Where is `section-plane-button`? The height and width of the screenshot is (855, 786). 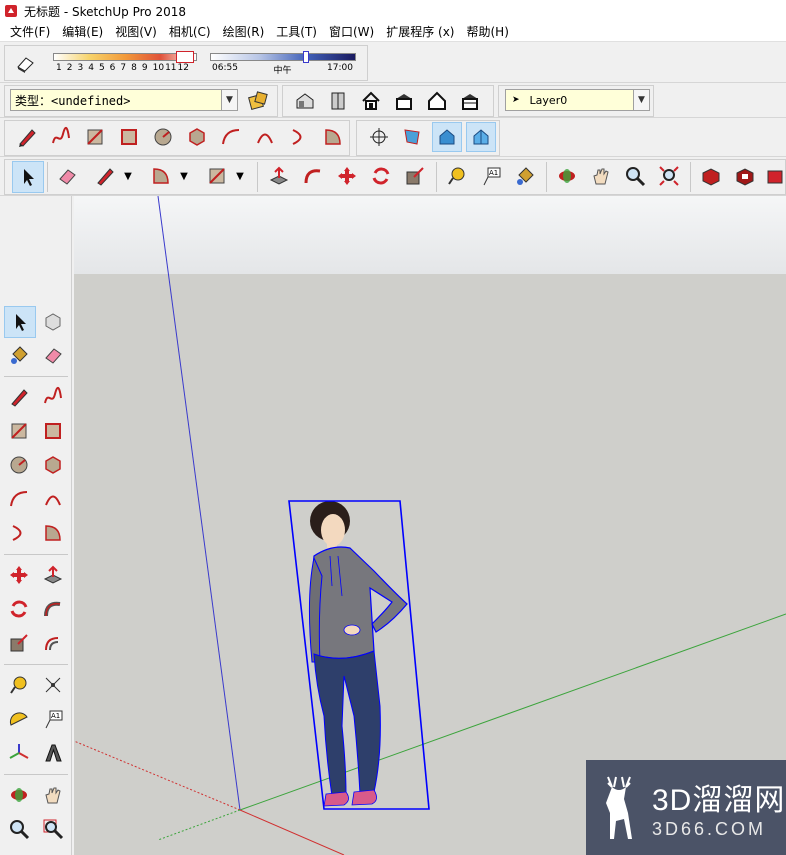 section-plane-button is located at coordinates (481, 137).